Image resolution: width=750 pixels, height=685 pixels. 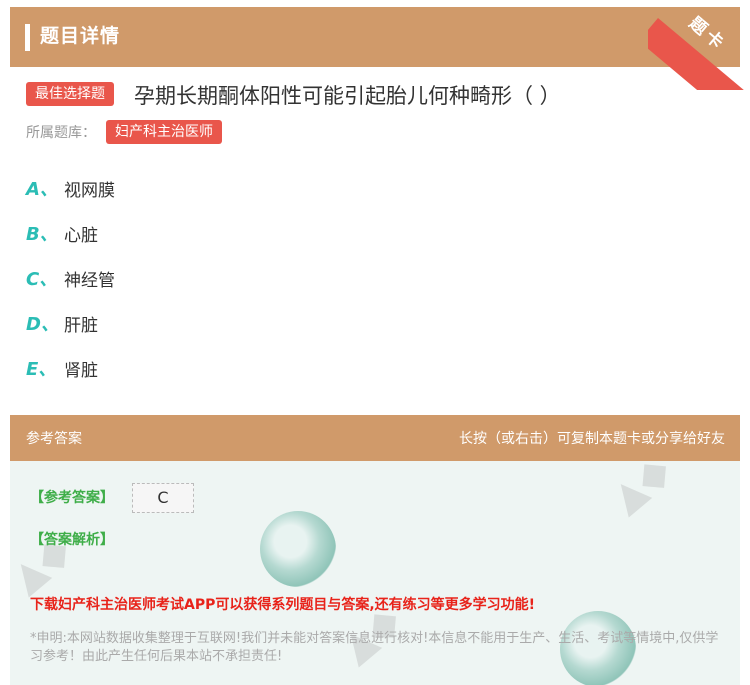 I want to click on option-letter: E、, so click(x=41, y=369).